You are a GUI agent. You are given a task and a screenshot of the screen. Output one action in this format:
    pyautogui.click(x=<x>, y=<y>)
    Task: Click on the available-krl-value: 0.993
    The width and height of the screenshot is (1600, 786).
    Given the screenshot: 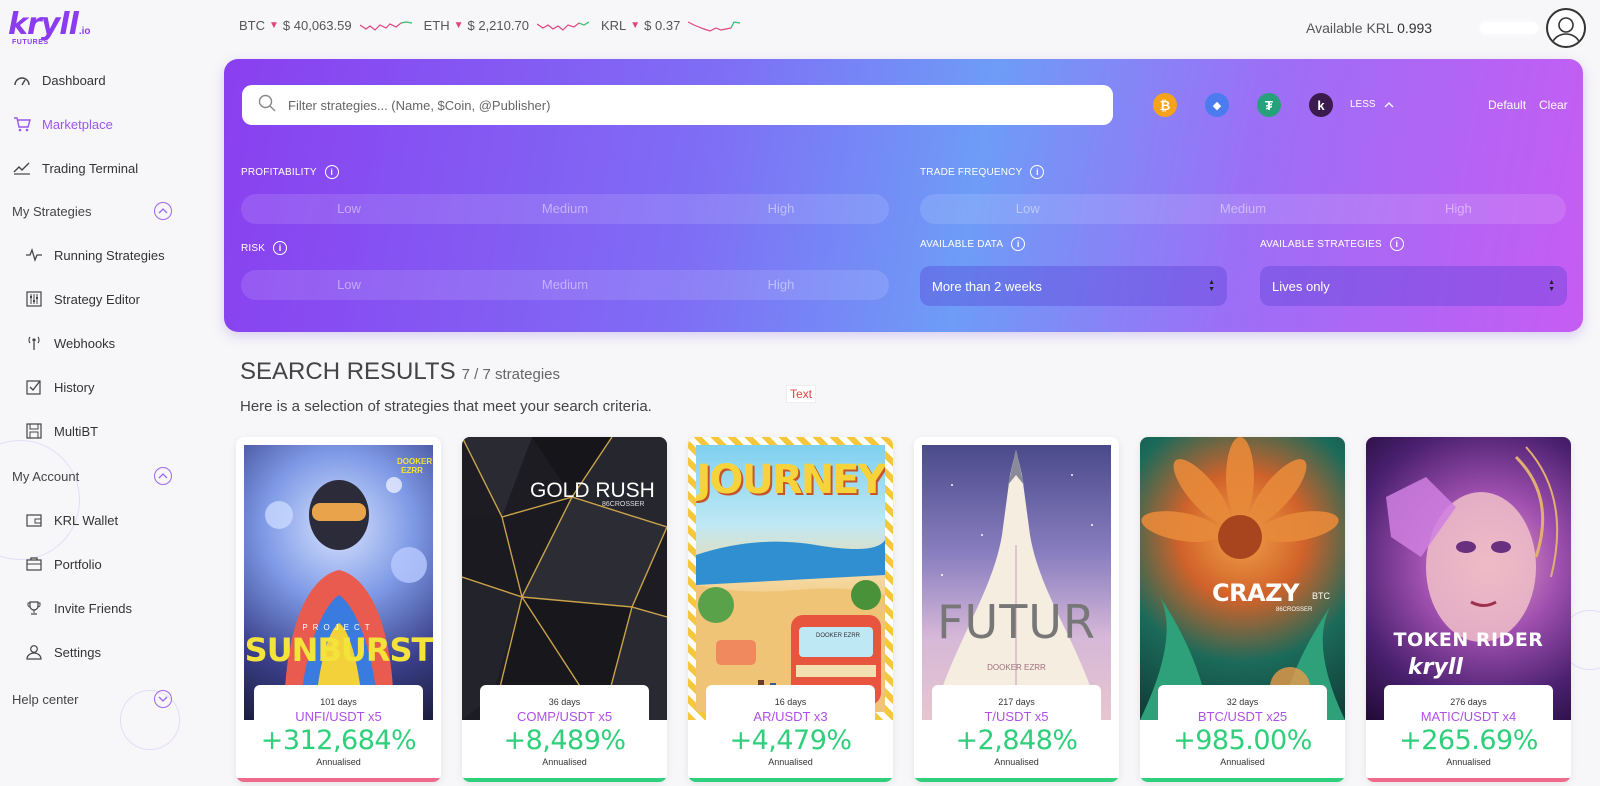 What is the action you would take?
    pyautogui.click(x=1415, y=28)
    